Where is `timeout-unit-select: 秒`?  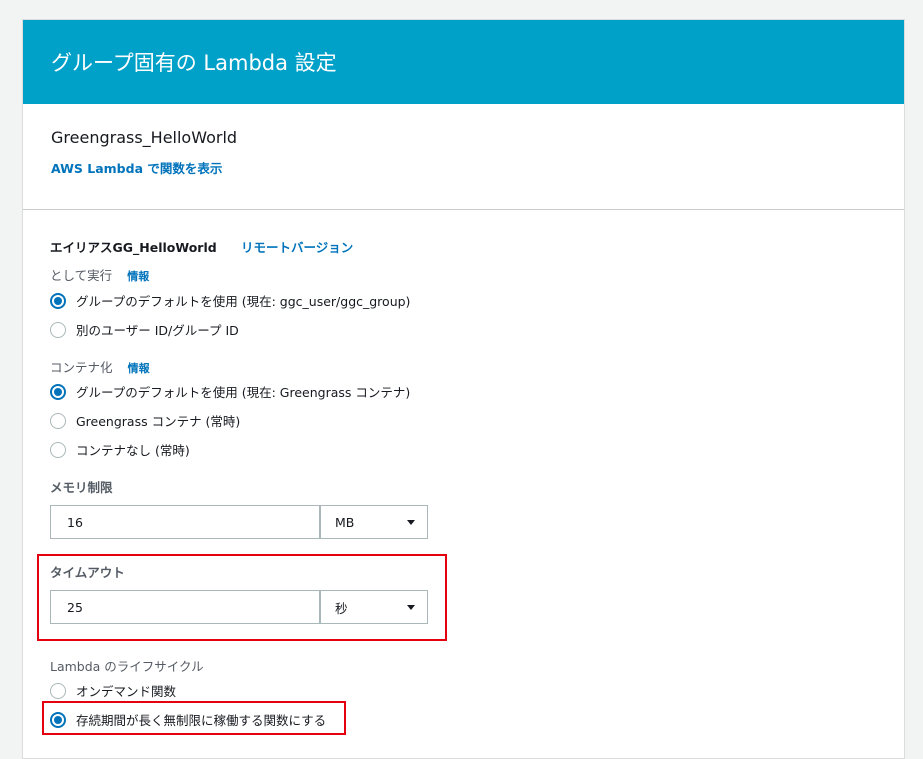
timeout-unit-select: 秒 is located at coordinates (374, 607).